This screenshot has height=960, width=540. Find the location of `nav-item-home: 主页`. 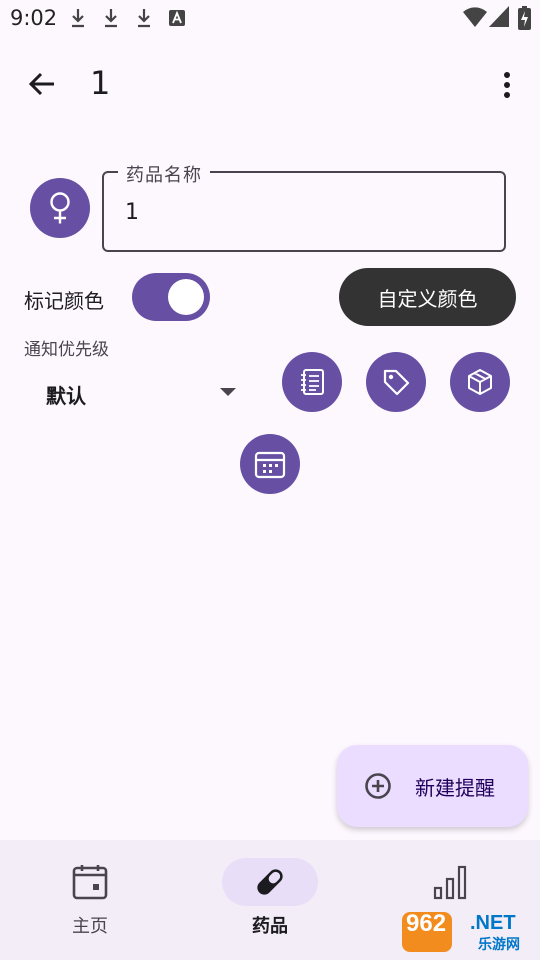

nav-item-home: 主页 is located at coordinates (90, 900).